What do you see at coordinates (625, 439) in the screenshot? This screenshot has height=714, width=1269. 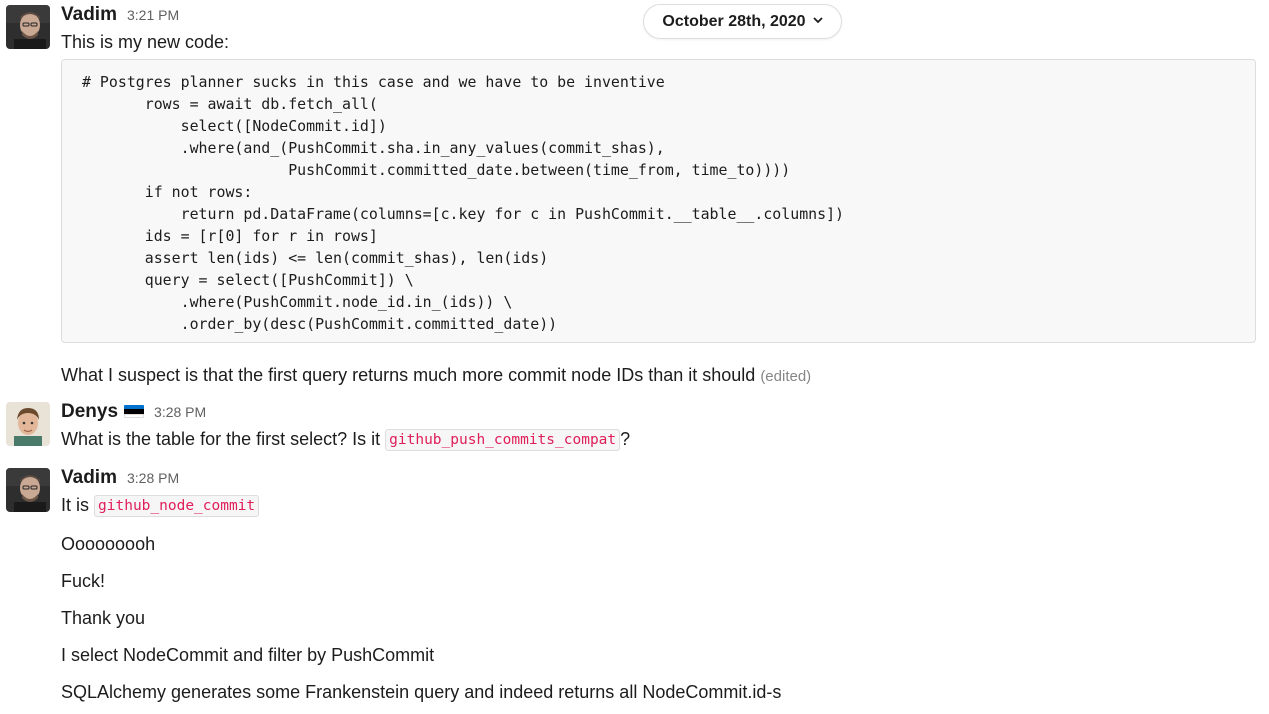 I see `message-text-after: ?` at bounding box center [625, 439].